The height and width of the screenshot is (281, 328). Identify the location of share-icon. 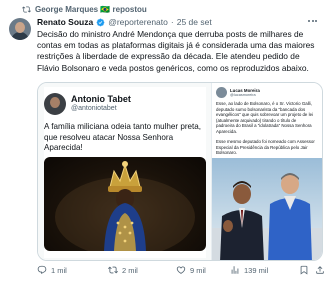
(320, 270).